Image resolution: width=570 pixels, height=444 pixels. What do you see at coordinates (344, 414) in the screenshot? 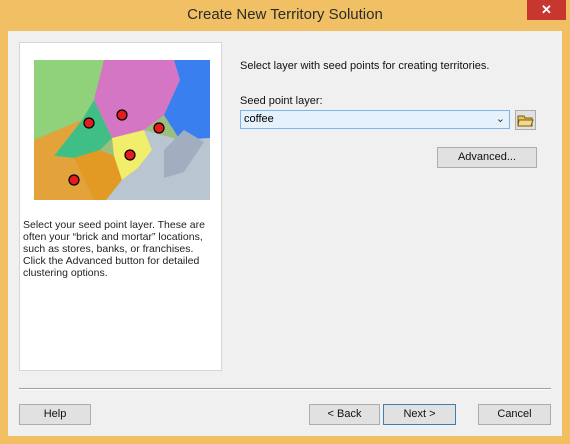
I see `back-button: < Back` at bounding box center [344, 414].